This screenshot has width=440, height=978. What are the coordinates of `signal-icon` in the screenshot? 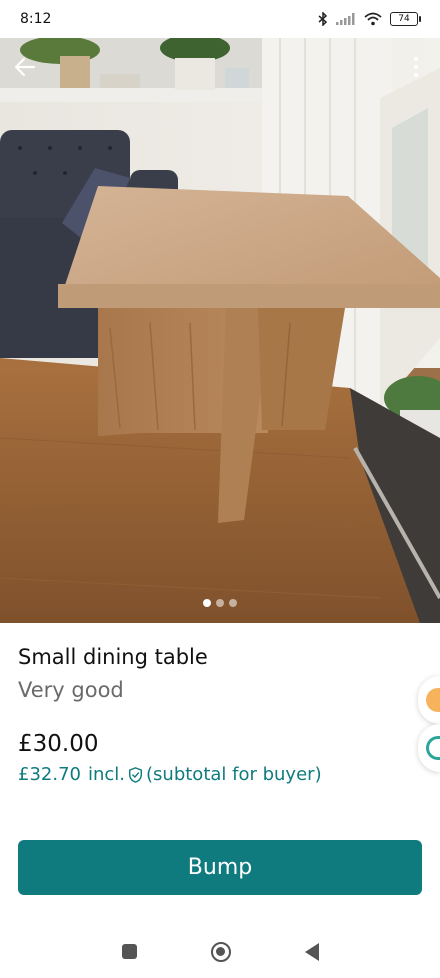 It's located at (345, 19).